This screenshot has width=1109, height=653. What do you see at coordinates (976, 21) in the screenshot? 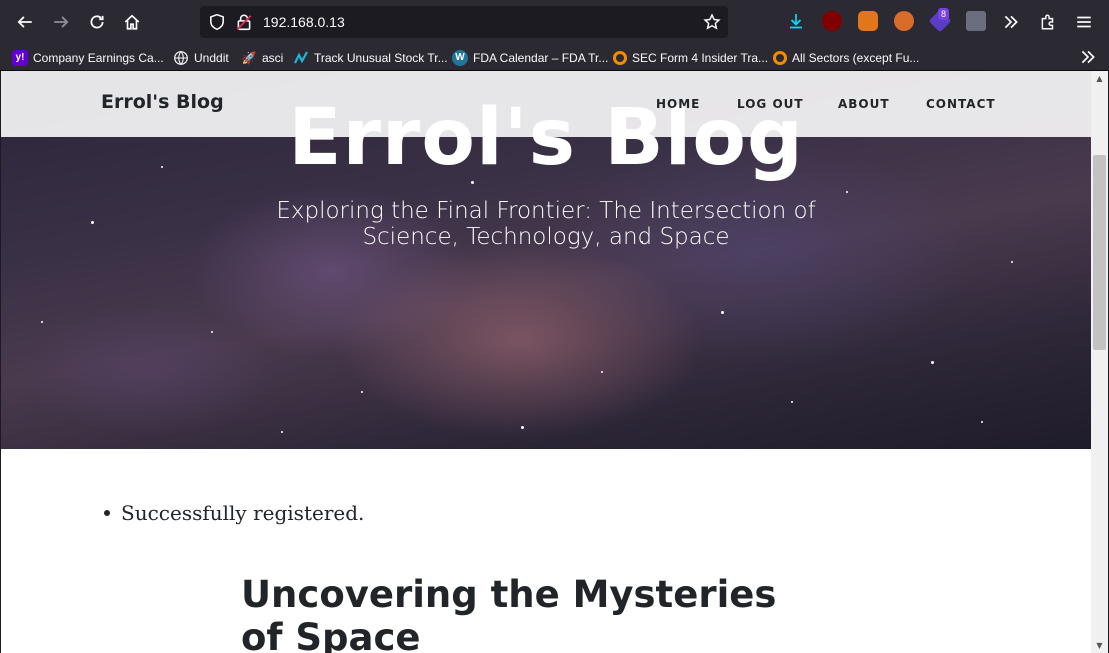
I see `server-extension-icon` at bounding box center [976, 21].